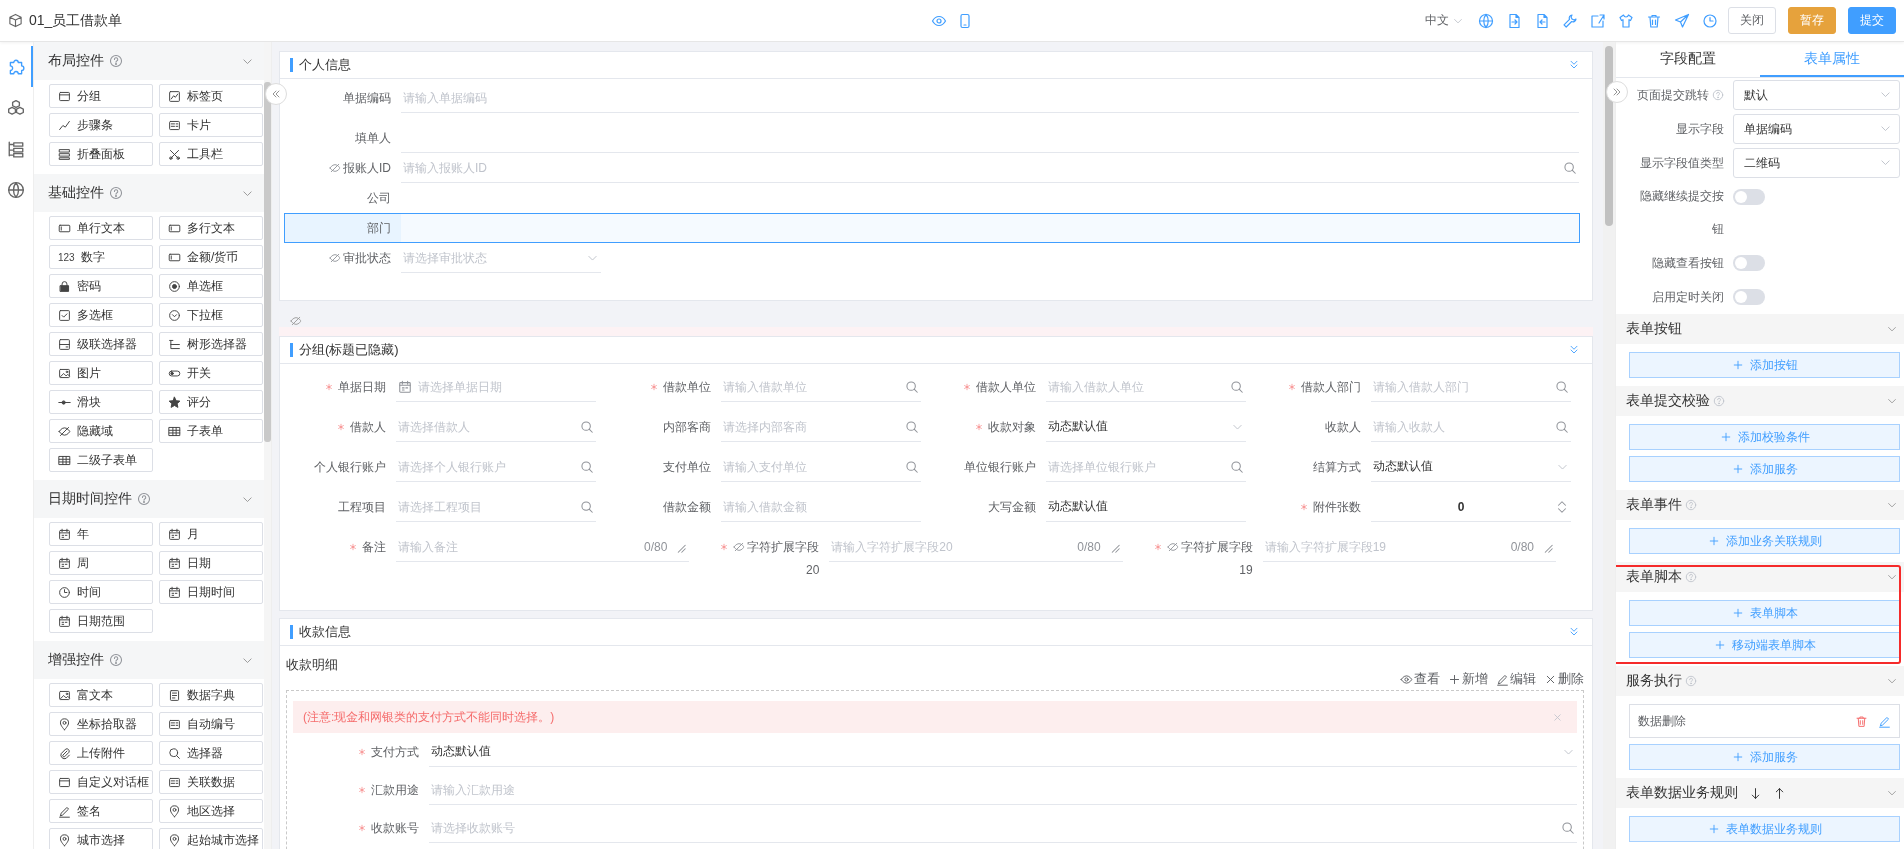 This screenshot has width=1904, height=849. Describe the element at coordinates (211, 563) in the screenshot. I see `palette-item: 日期` at that location.